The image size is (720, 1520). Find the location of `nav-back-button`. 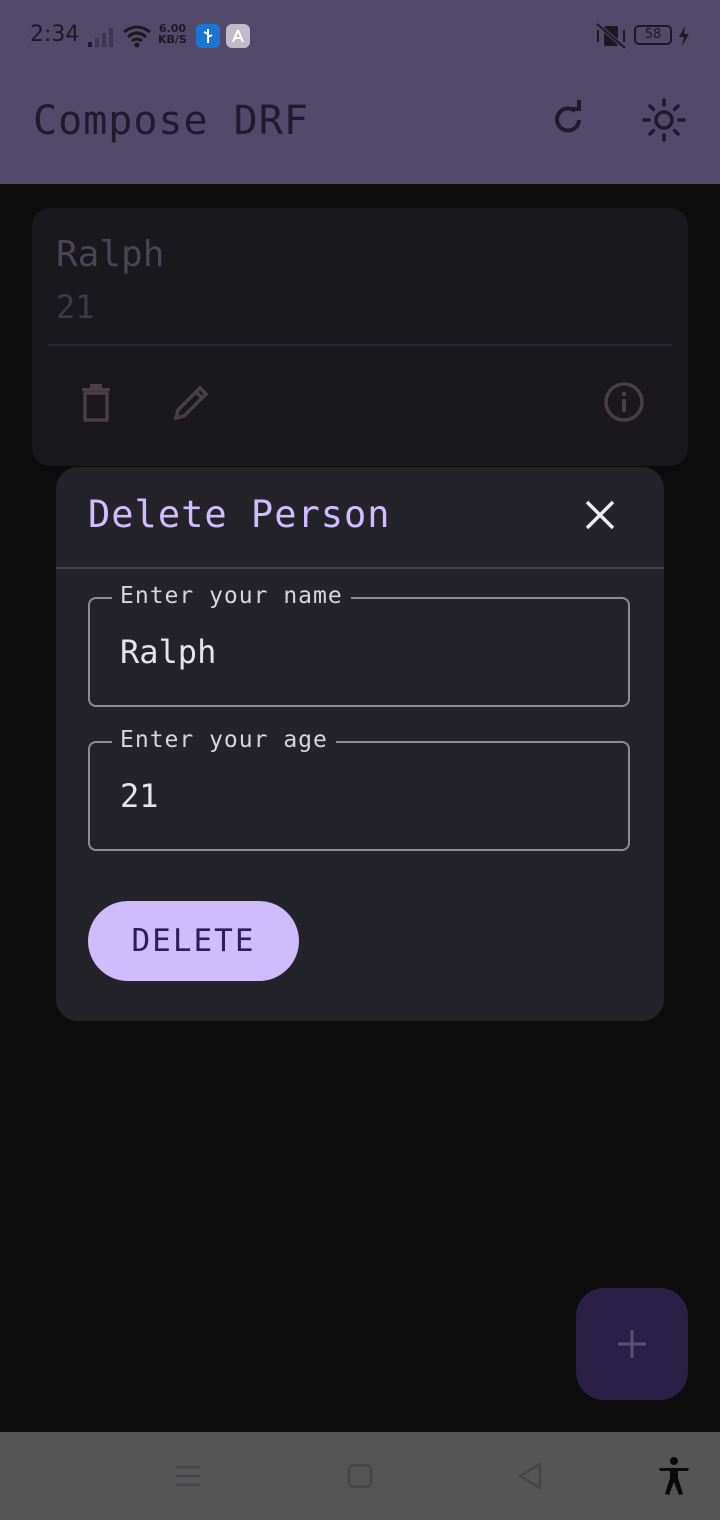

nav-back-button is located at coordinates (530, 1476).